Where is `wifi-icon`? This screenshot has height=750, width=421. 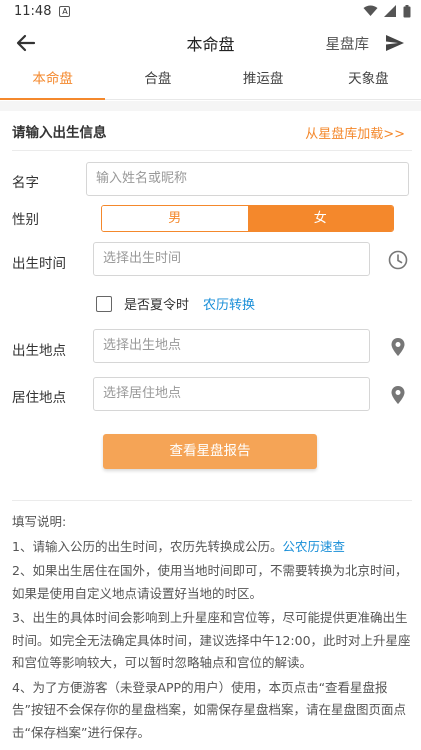
wifi-icon is located at coordinates (370, 10).